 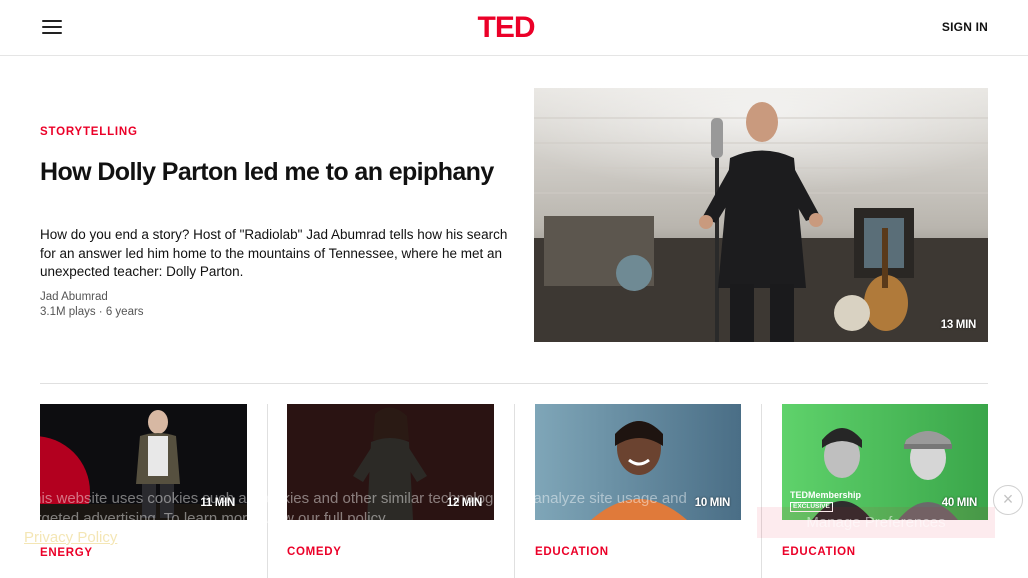 What do you see at coordinates (275, 172) in the screenshot?
I see `featured-title: How Dolly Parton led me to an epiphany` at bounding box center [275, 172].